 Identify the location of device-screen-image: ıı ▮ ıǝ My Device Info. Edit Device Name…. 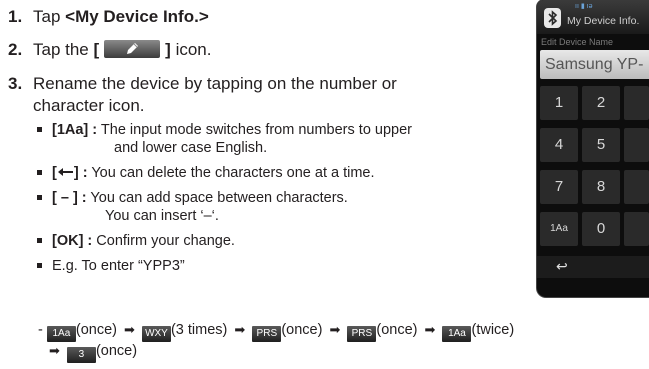
(593, 148).